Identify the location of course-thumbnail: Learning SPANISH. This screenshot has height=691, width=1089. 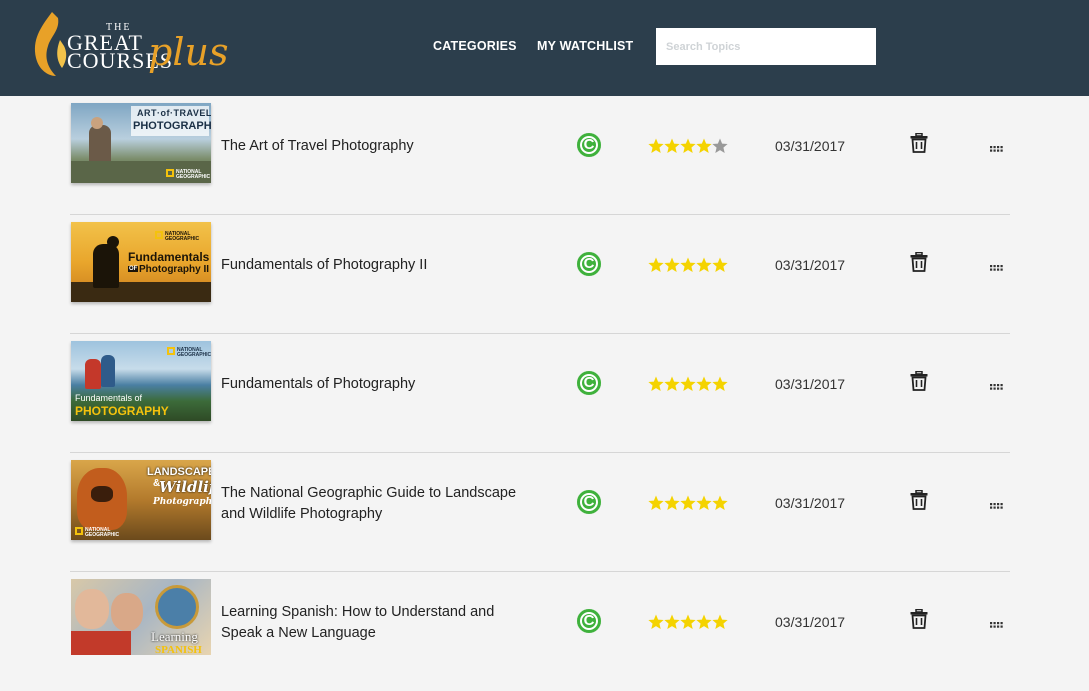
(141, 617).